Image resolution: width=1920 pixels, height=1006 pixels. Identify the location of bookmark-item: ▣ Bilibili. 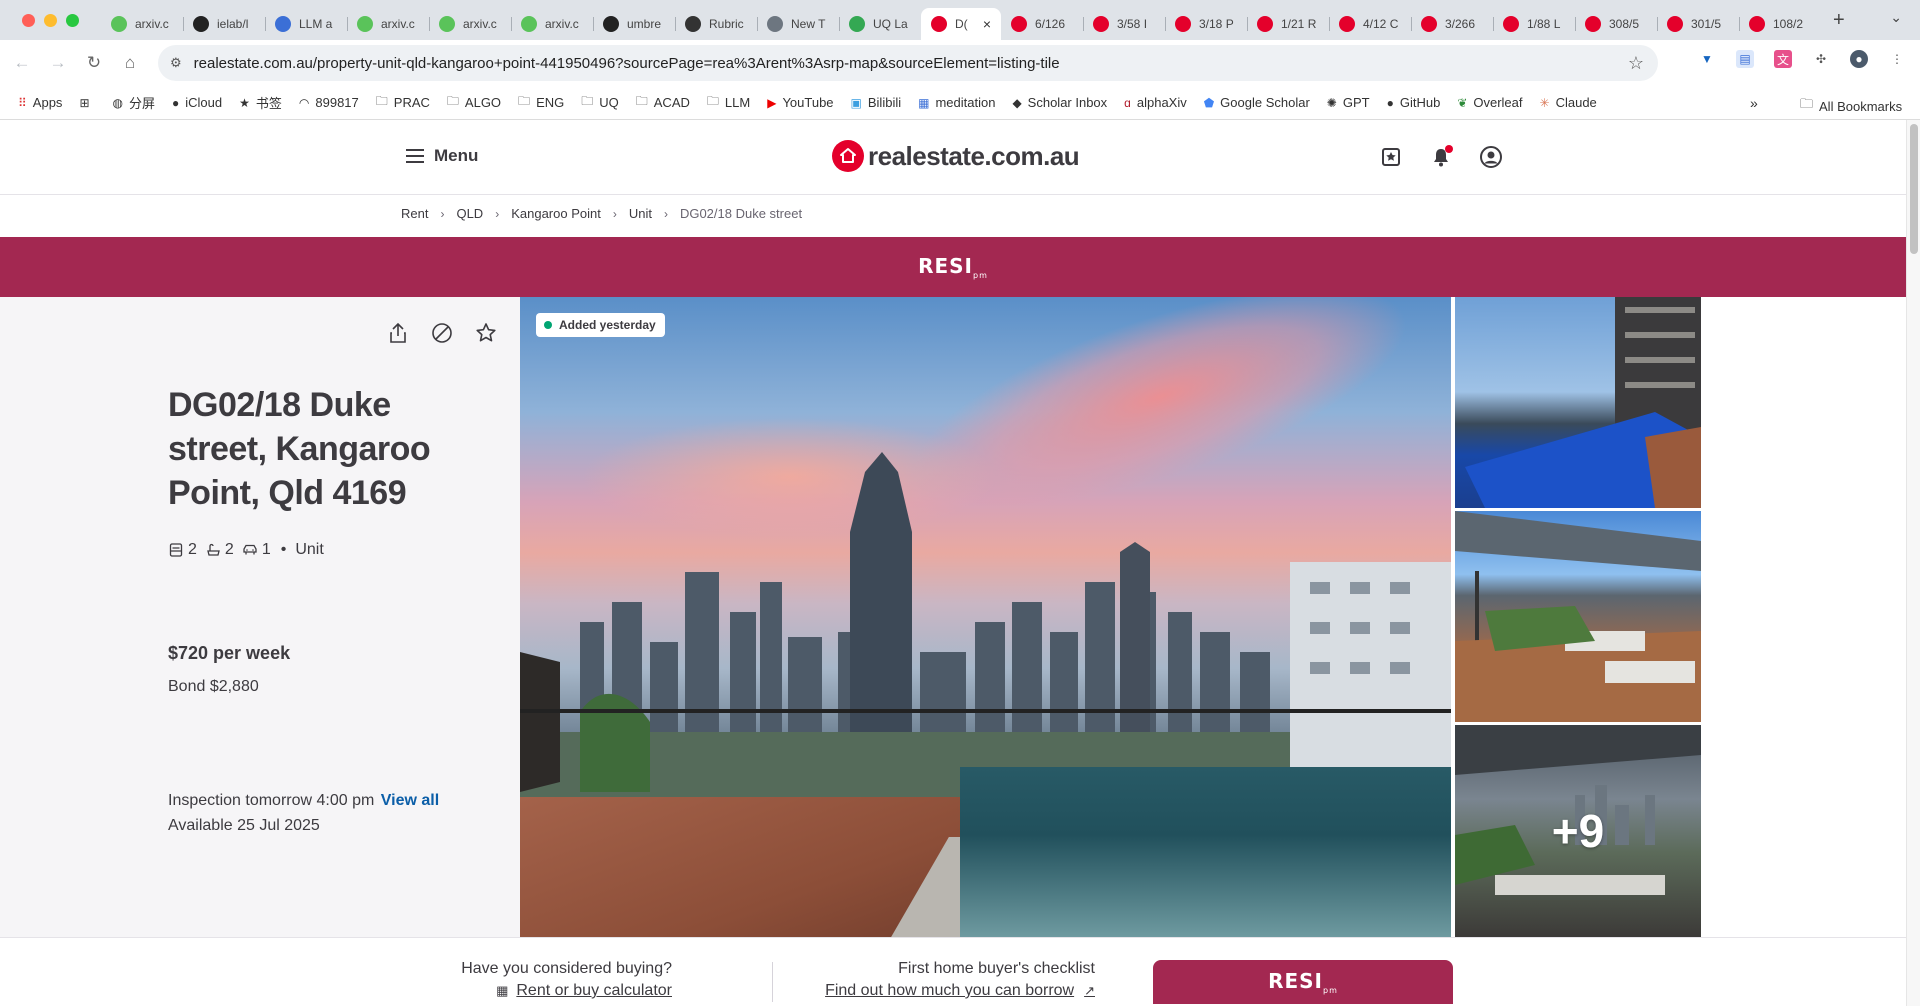
(876, 102).